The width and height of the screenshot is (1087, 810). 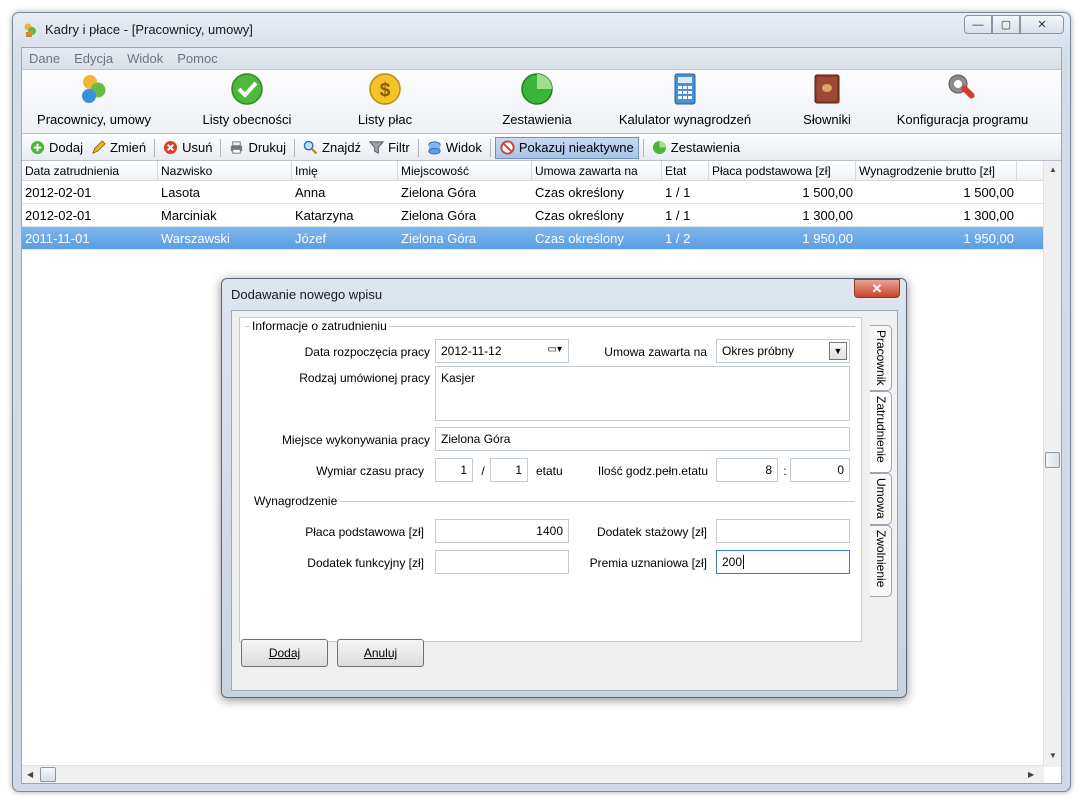 I want to click on scroll-left-icon: ◀, so click(x=30, y=774).